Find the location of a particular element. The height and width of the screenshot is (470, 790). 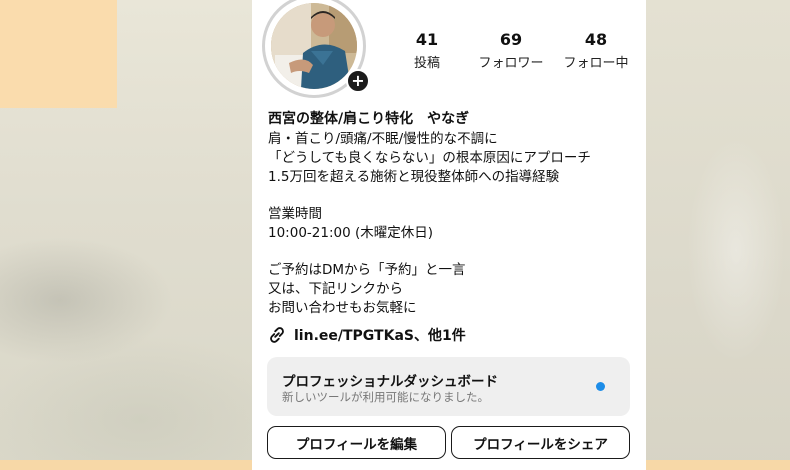

professional-dashboard: プロフェッショナルダッシュボード 新しいツールが利用可能になりました。 is located at coordinates (448, 386).